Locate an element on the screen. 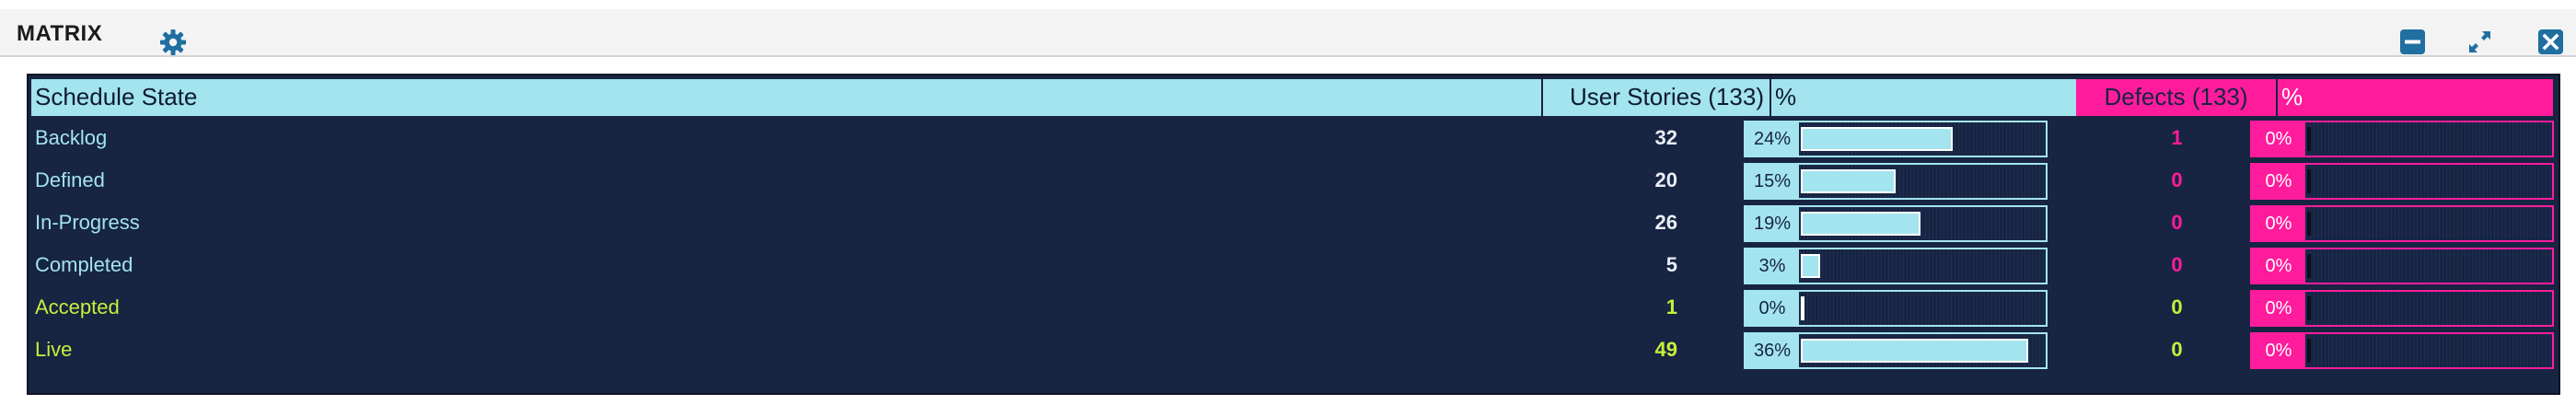 This screenshot has width=2576, height=405. column-header-defects-percent: % is located at coordinates (2415, 97).